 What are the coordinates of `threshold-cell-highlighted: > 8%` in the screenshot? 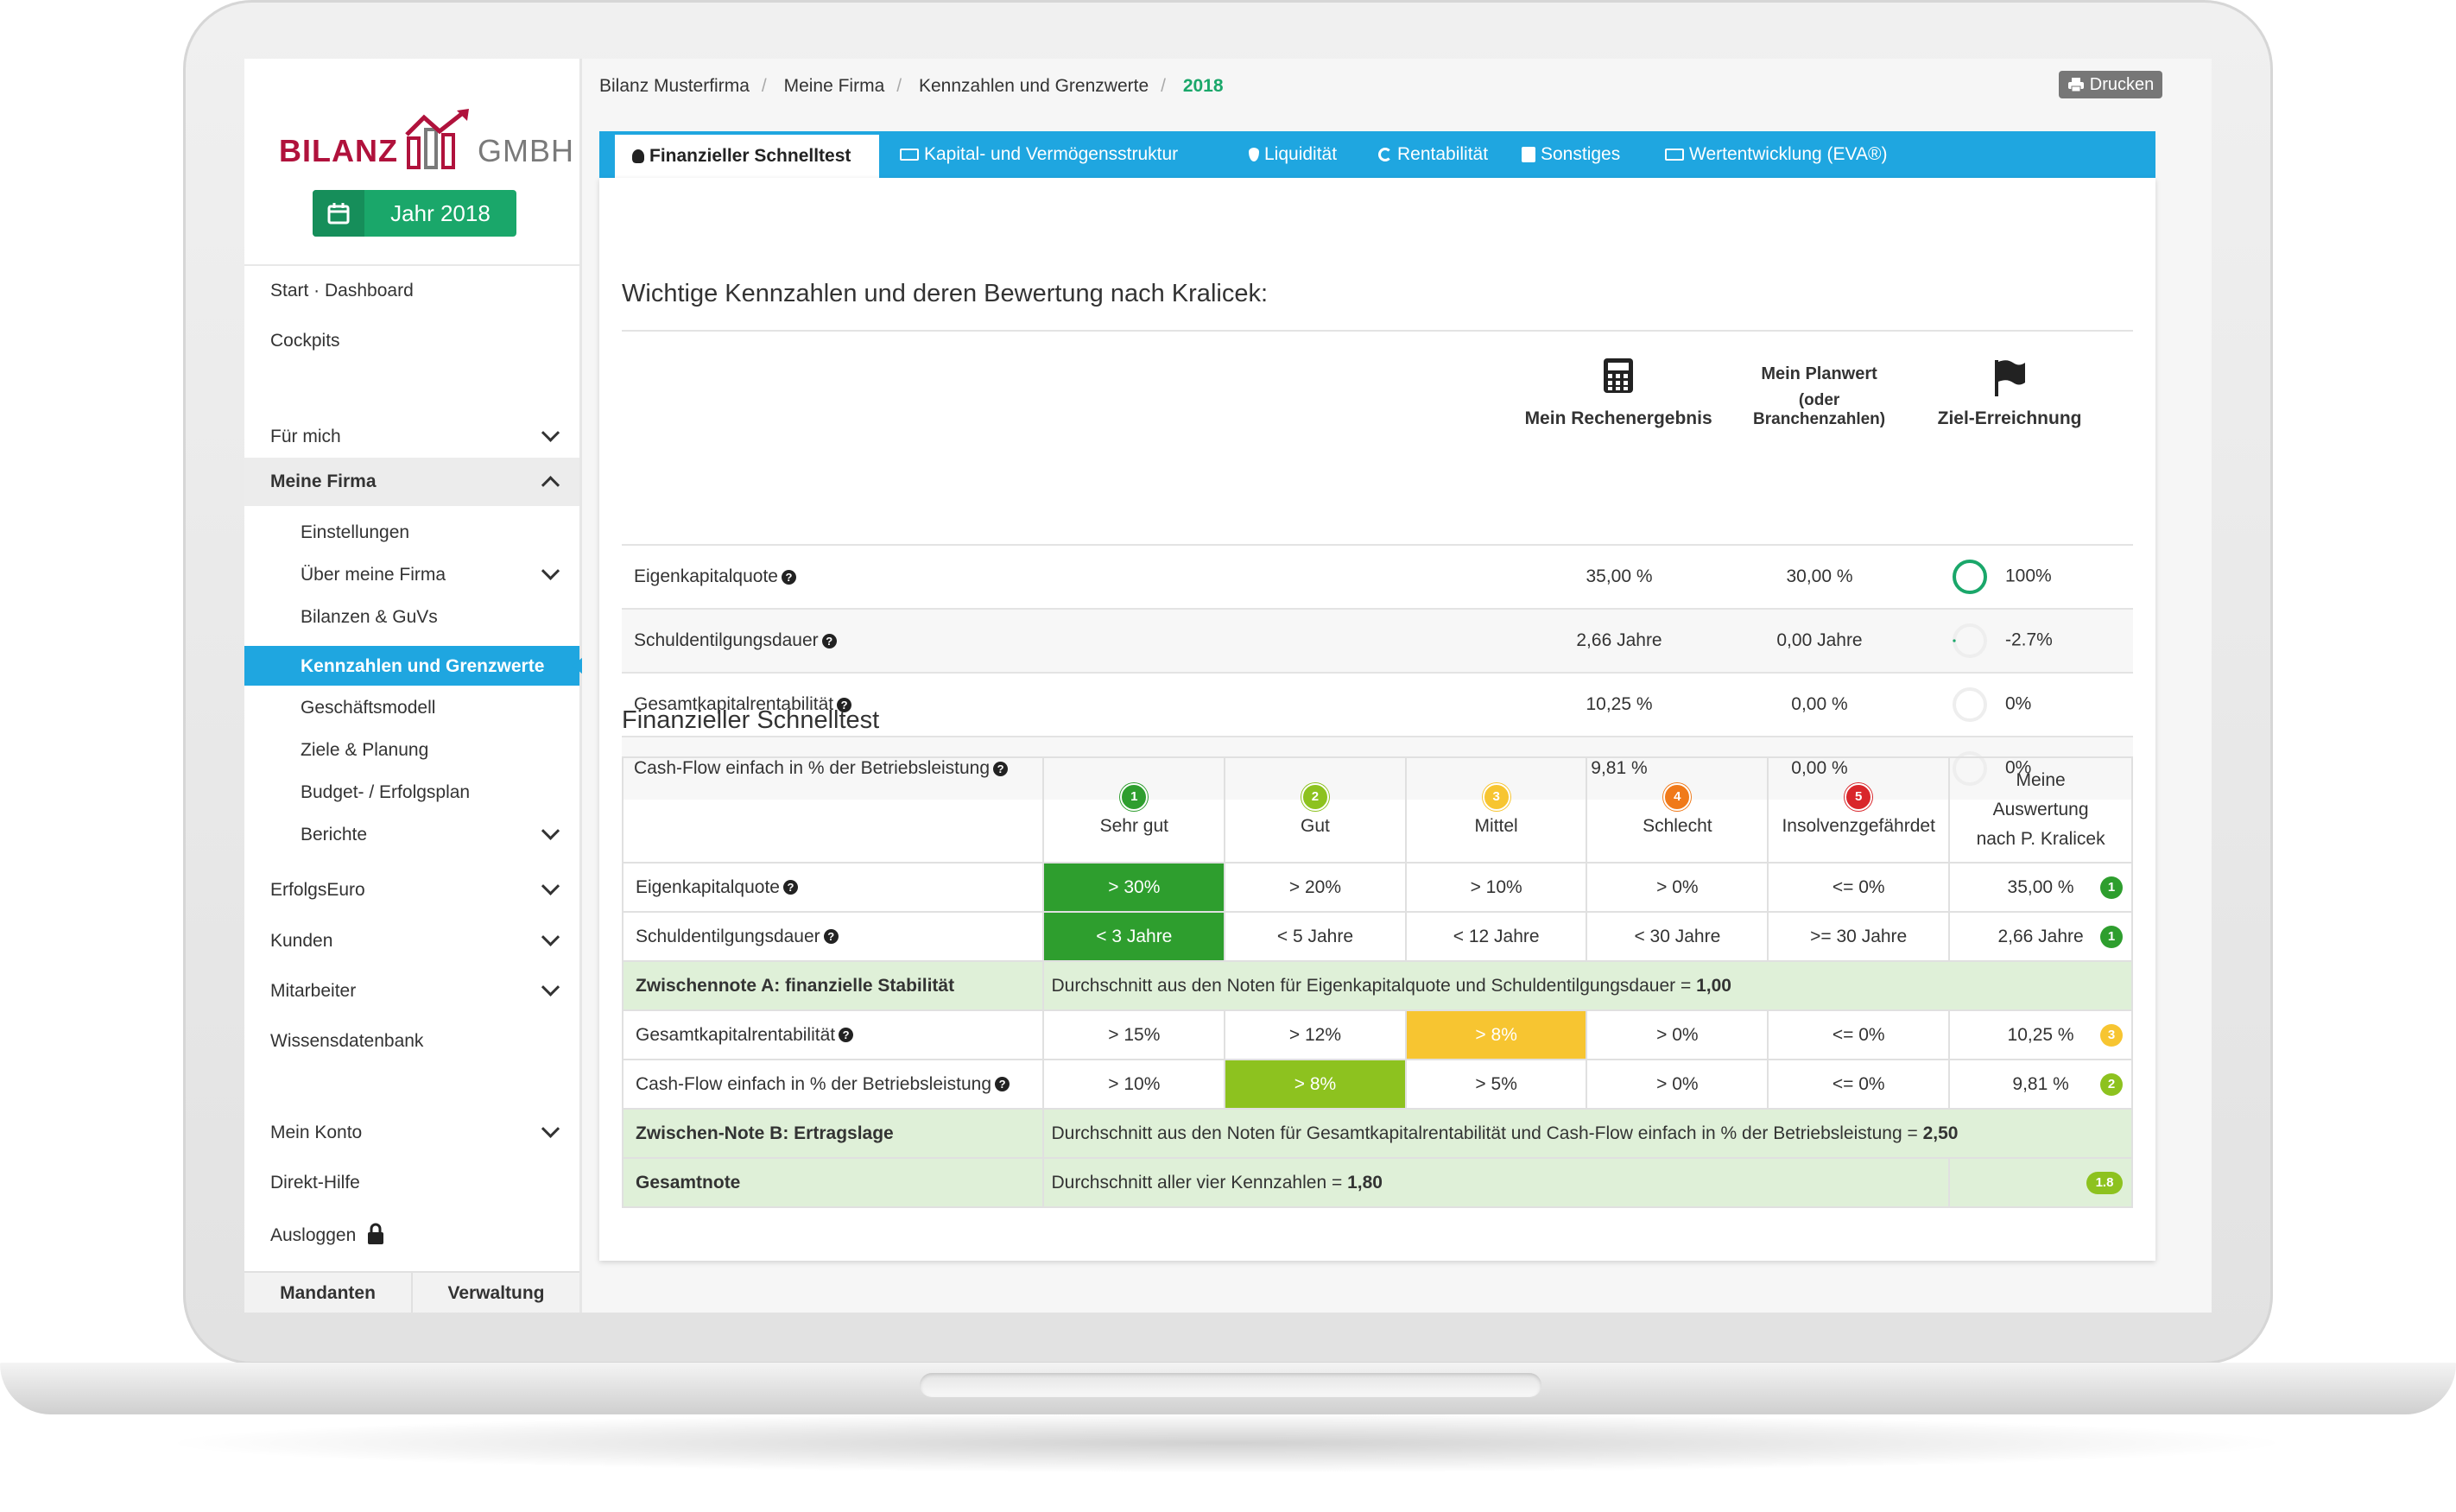 It's located at (1316, 1084).